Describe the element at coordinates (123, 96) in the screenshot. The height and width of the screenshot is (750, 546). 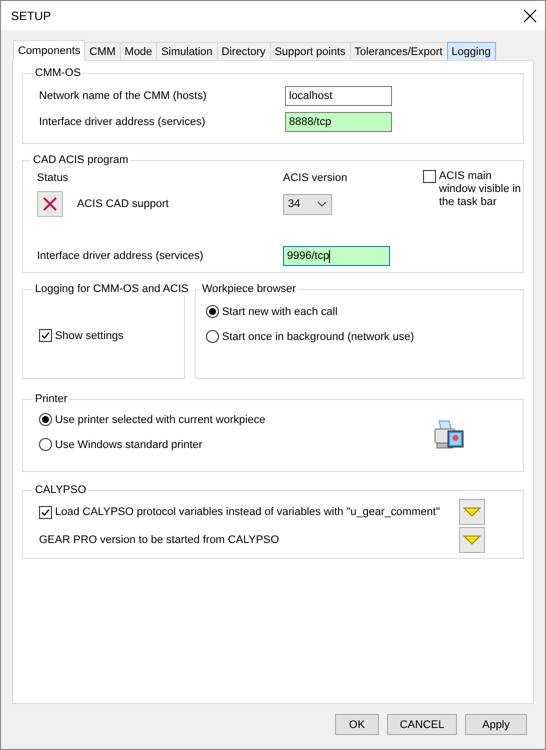
I see `field-label: Network name of the CMM (hosts)` at that location.